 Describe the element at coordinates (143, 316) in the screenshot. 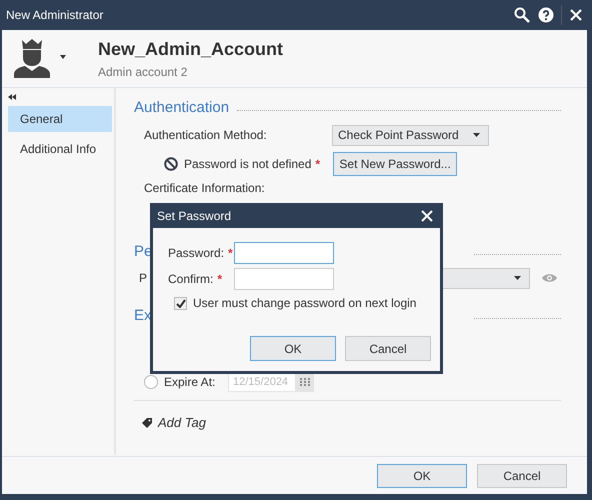

I see `section-heading: Ex` at that location.